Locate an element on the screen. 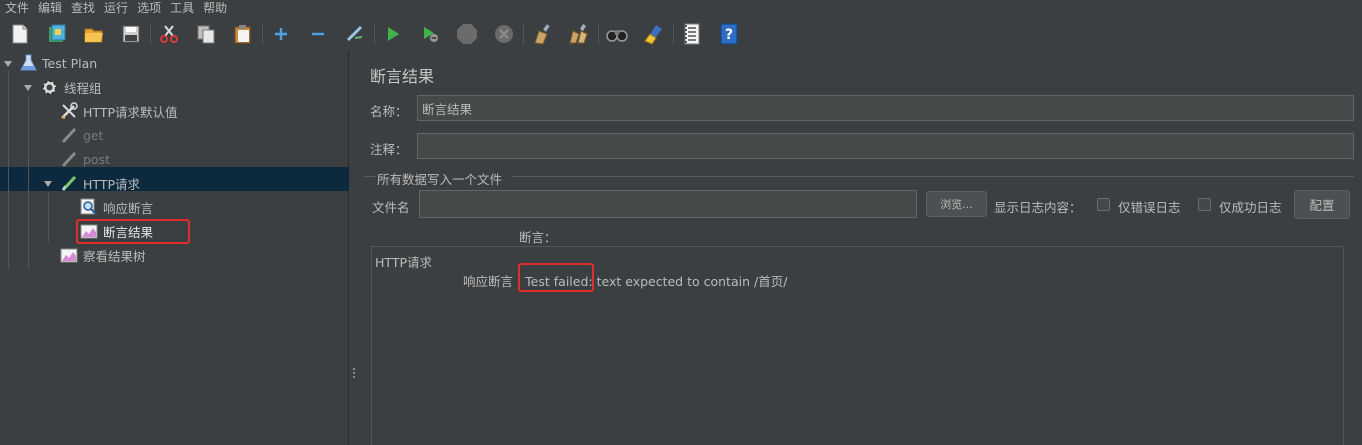 This screenshot has width=1362, height=445. tree-item-view-results-tree: 察看结果树 is located at coordinates (103, 255).